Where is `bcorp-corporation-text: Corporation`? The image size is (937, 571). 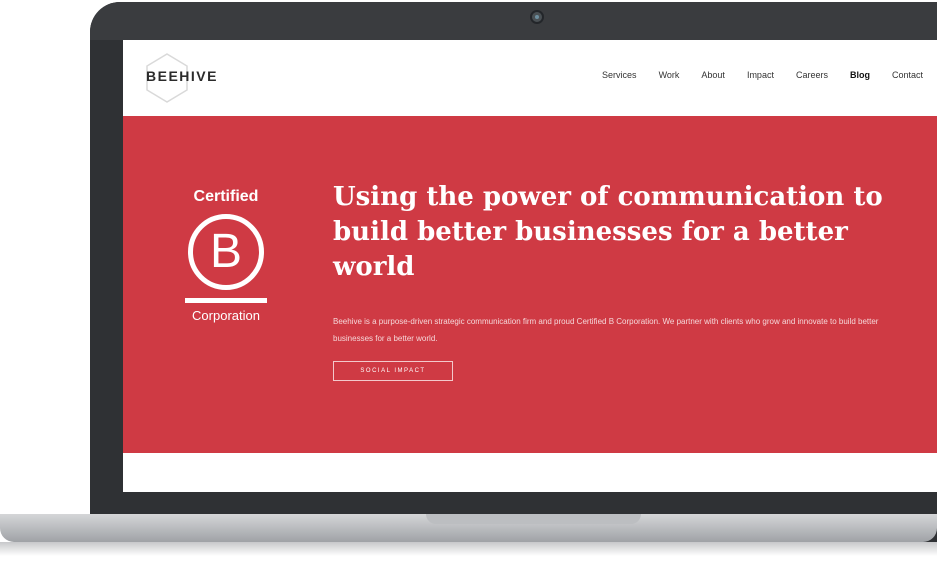 bcorp-corporation-text: Corporation is located at coordinates (226, 315).